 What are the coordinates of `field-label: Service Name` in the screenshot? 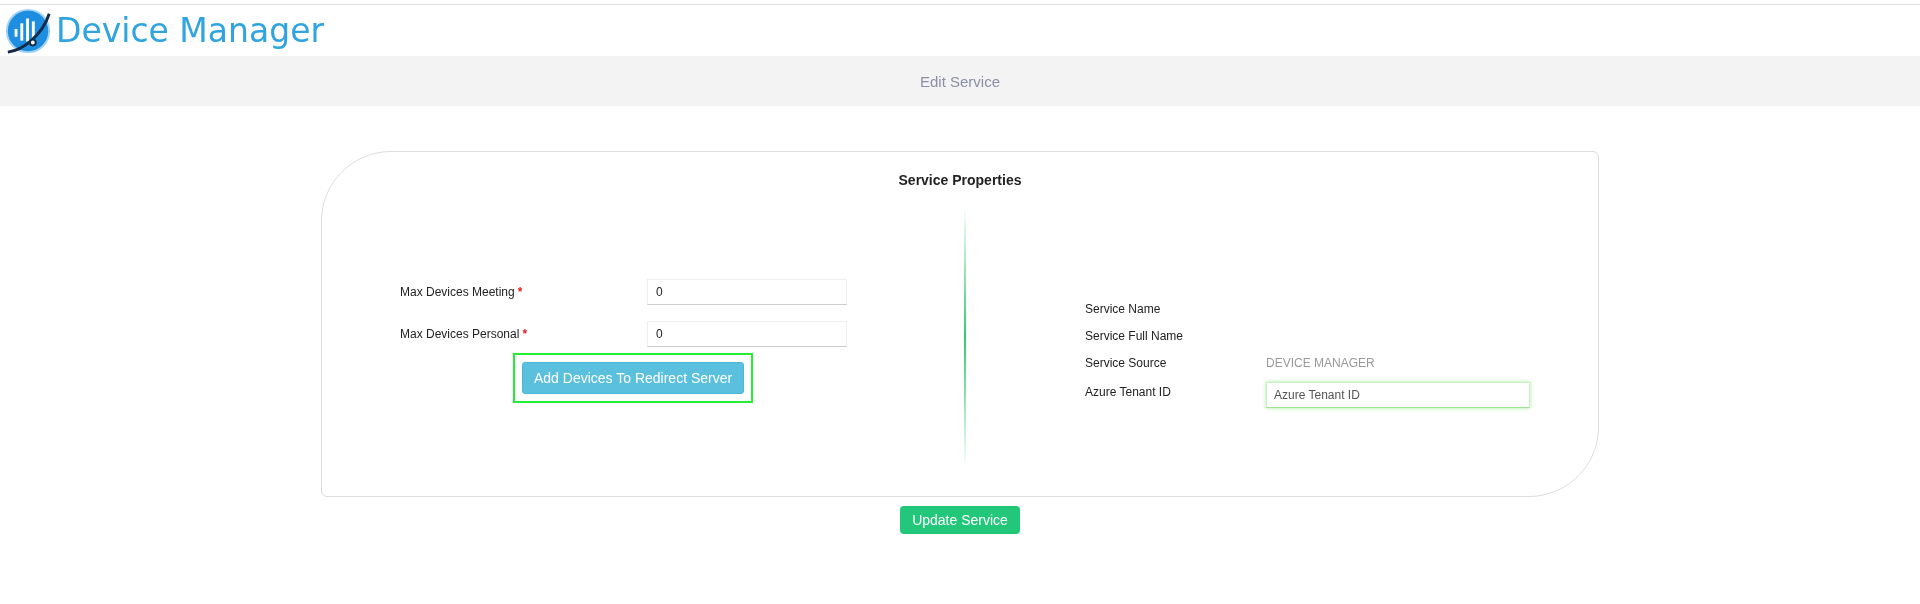 It's located at (1123, 308).